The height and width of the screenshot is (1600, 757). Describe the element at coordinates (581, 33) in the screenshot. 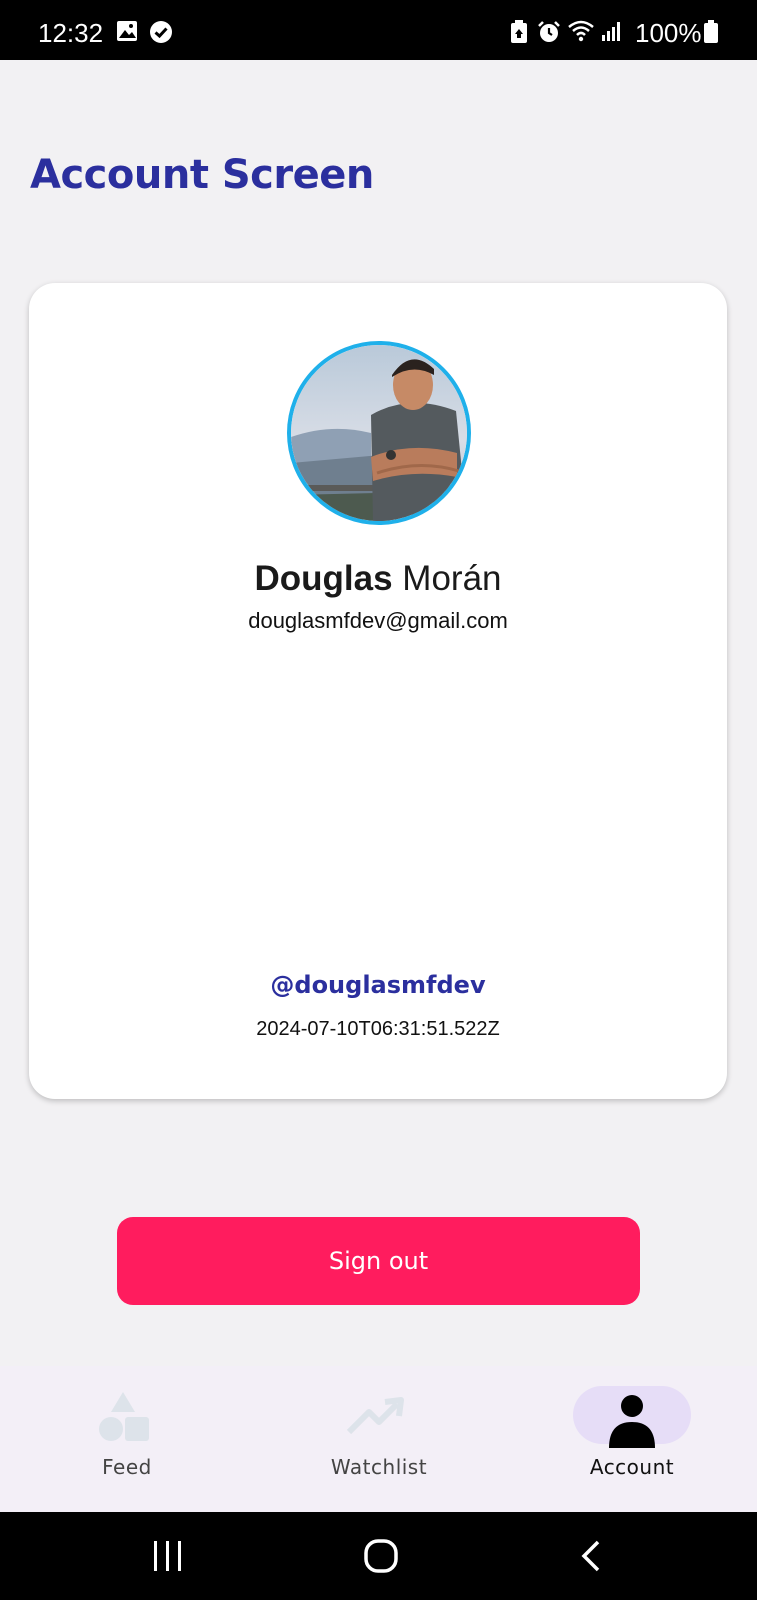

I see `wifi-icon` at that location.